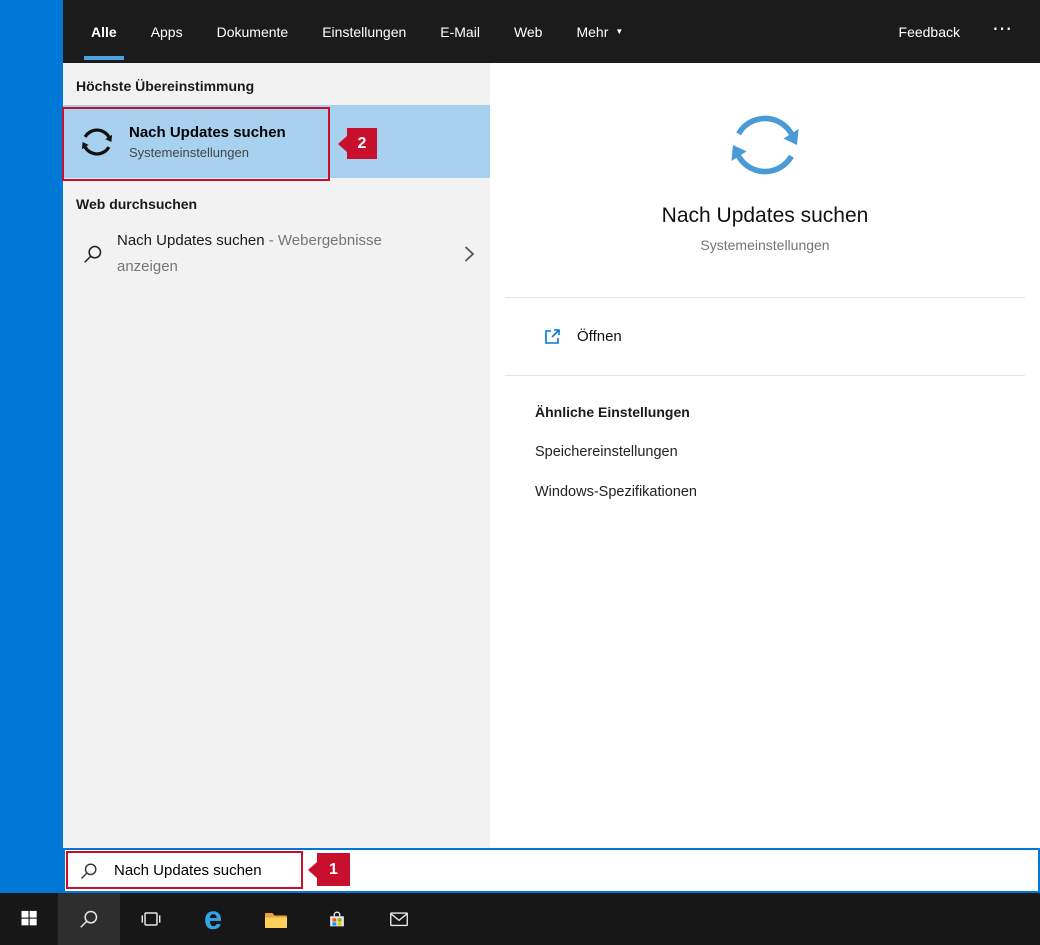  Describe the element at coordinates (765, 245) in the screenshot. I see `preview-subtitle: Systemeinstellungen` at that location.